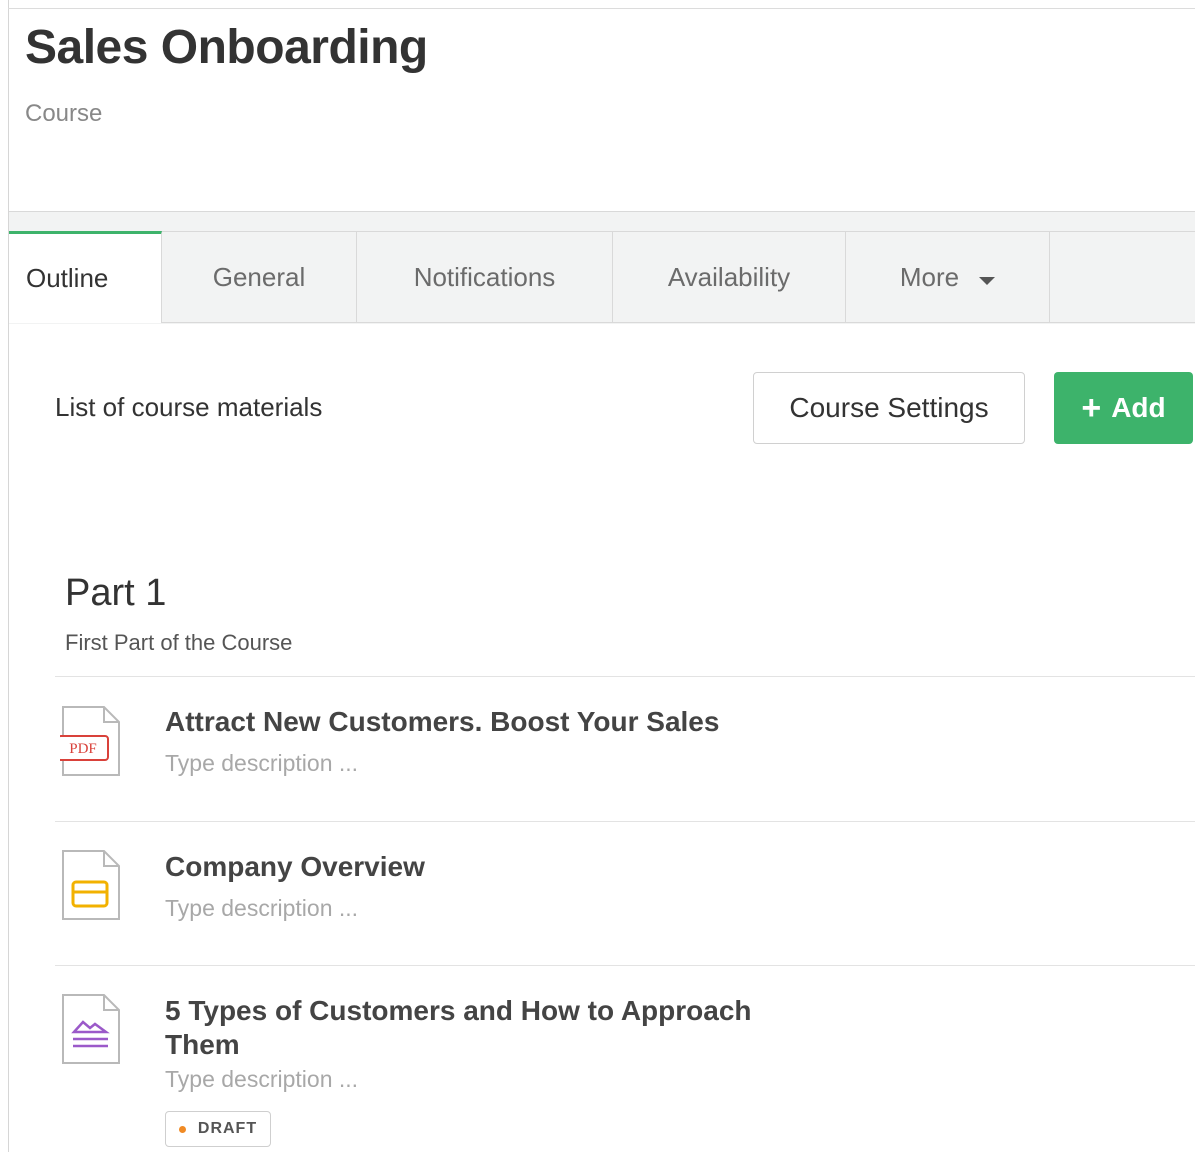 The width and height of the screenshot is (1195, 1152). Describe the element at coordinates (929, 276) in the screenshot. I see `tab-label: More` at that location.